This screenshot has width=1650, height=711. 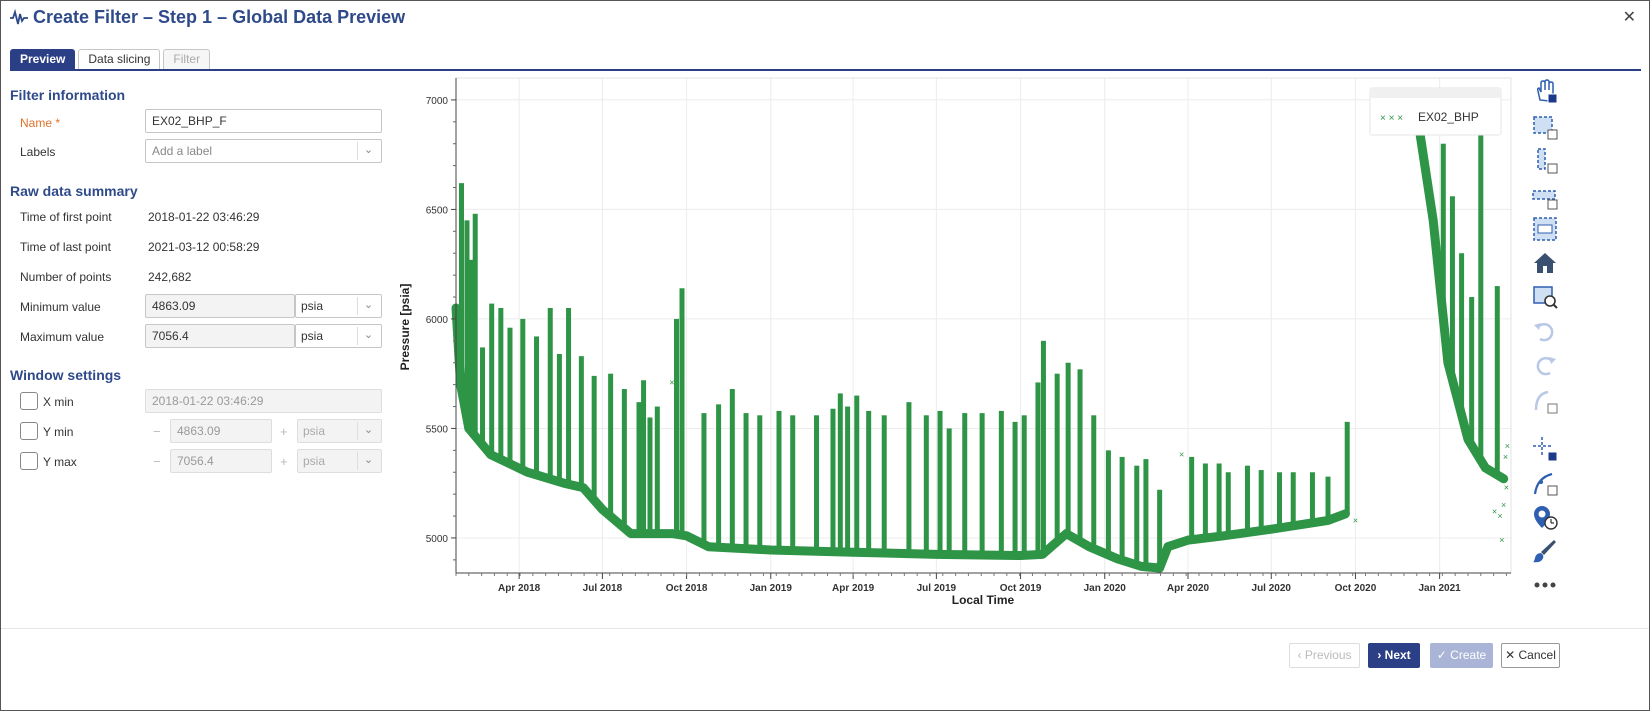 What do you see at coordinates (1545, 161) in the screenshot?
I see `x-select-icon` at bounding box center [1545, 161].